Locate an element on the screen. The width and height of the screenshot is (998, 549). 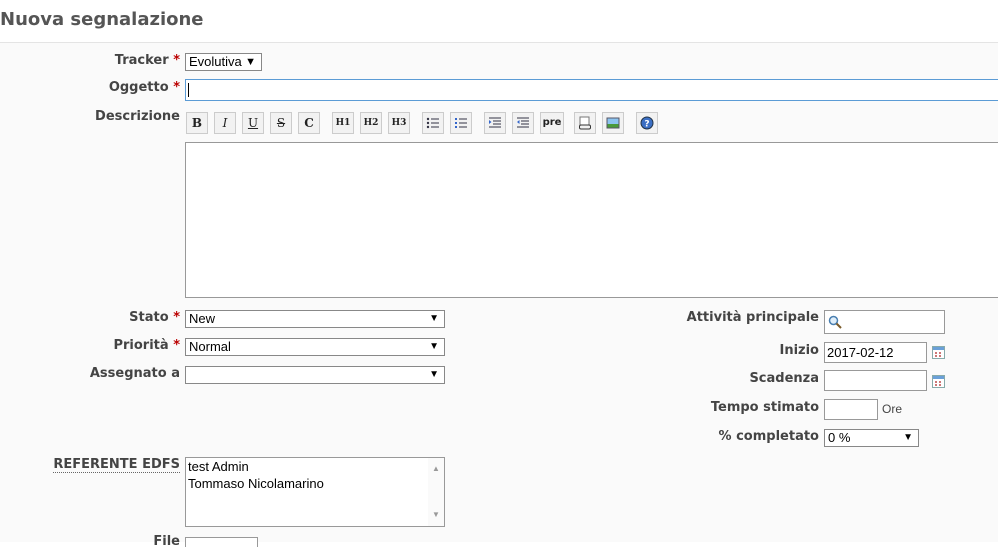
link-icon is located at coordinates (585, 123).